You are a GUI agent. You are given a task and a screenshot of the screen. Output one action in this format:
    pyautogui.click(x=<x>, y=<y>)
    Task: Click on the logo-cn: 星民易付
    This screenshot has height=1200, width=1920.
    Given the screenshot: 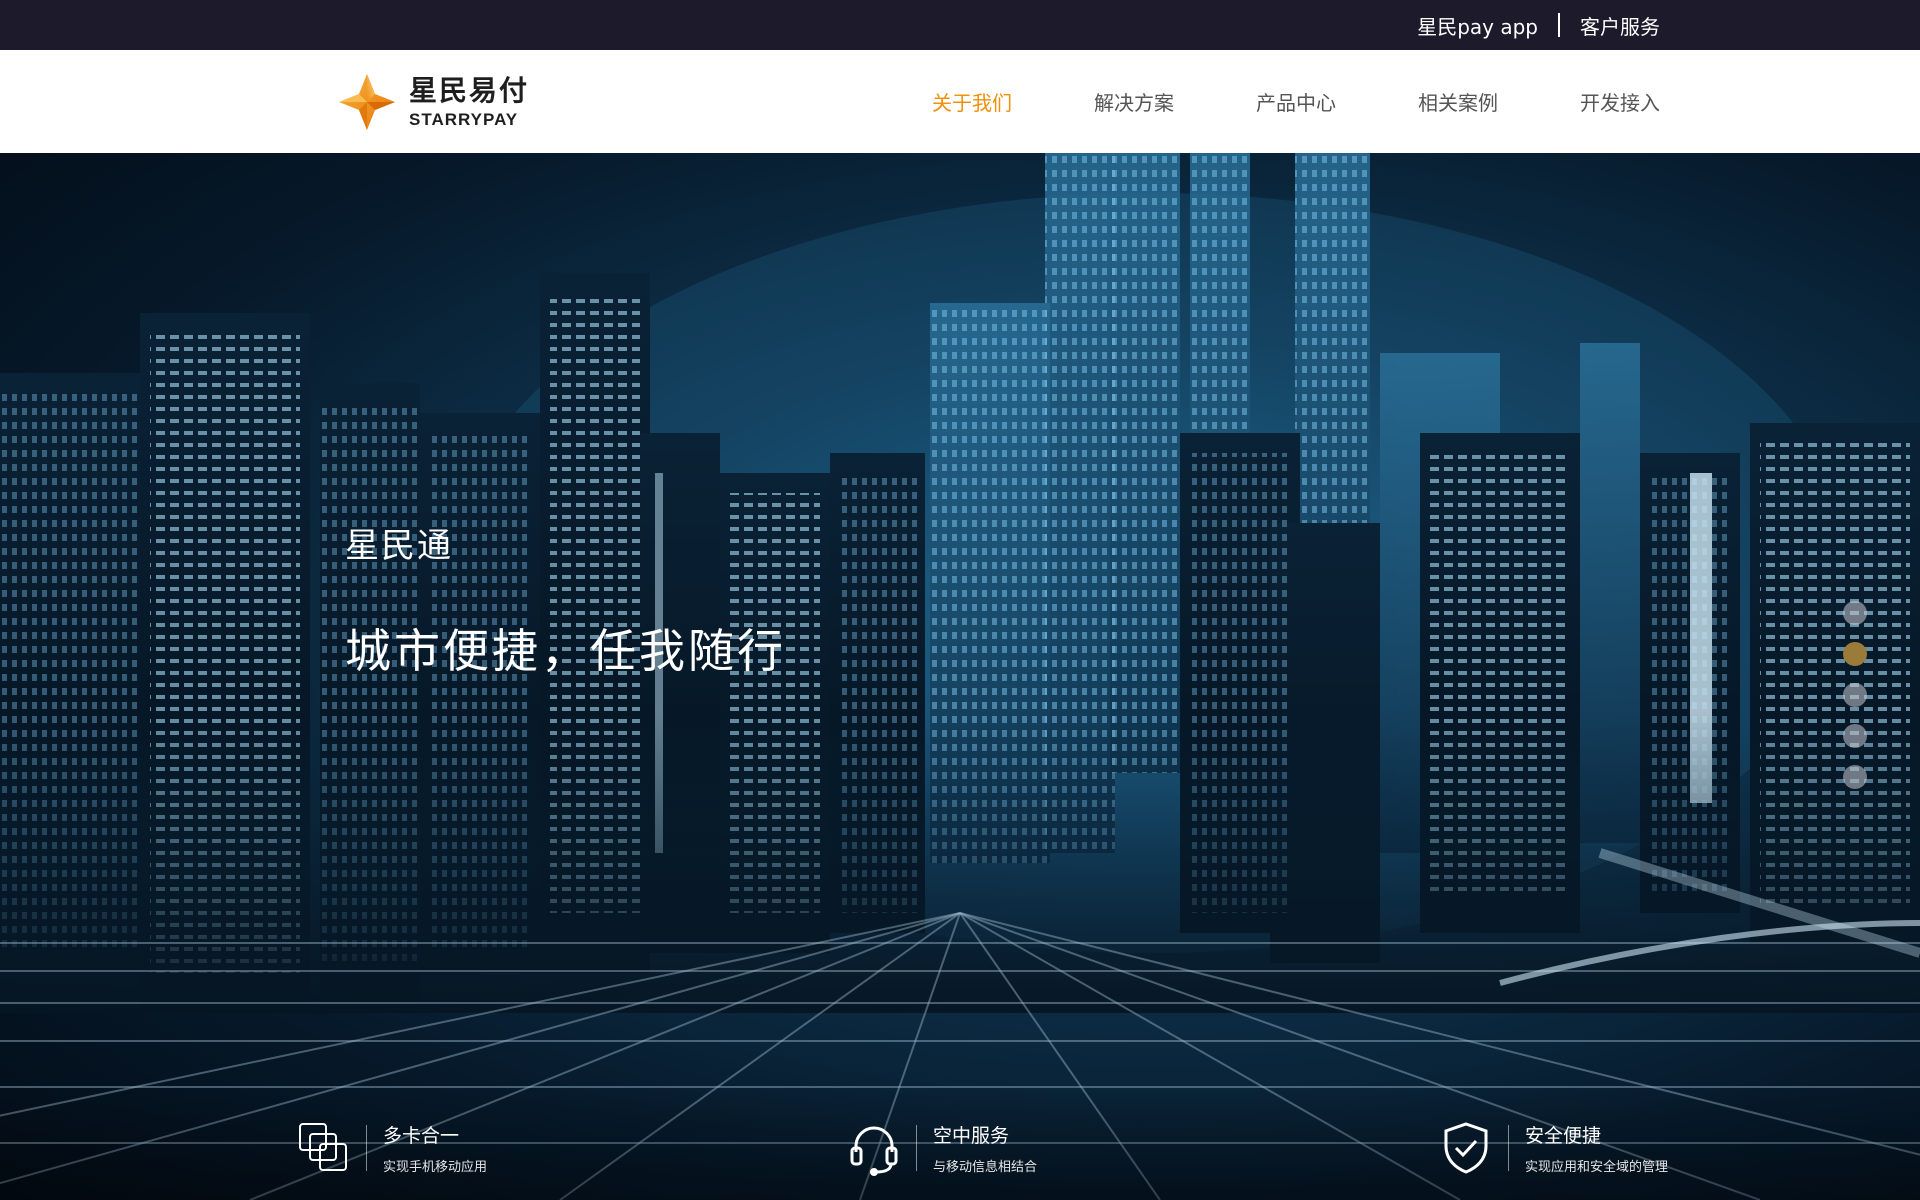 What is the action you would take?
    pyautogui.click(x=469, y=90)
    